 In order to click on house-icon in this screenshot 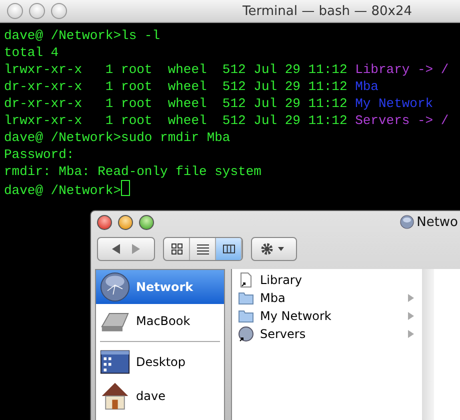, I will do `click(115, 396)`.